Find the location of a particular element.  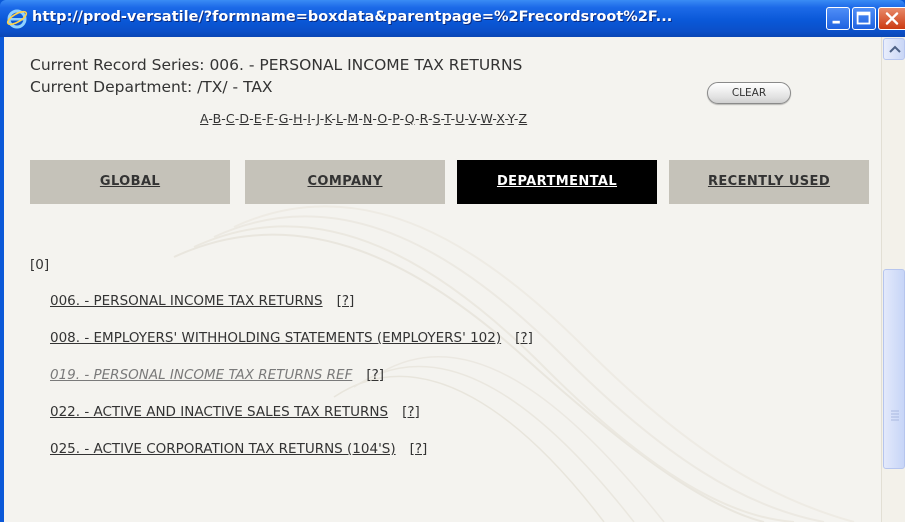

scroll-thumb is located at coordinates (894, 369).